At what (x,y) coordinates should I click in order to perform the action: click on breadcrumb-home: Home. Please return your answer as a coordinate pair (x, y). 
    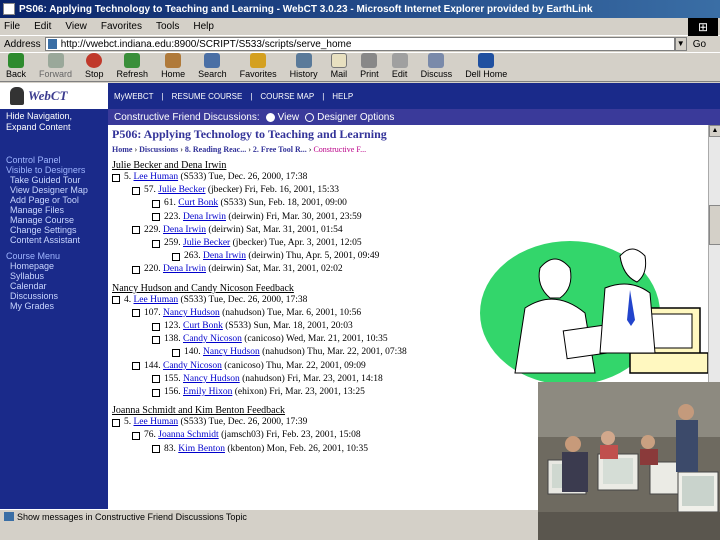
    Looking at the image, I should click on (122, 149).